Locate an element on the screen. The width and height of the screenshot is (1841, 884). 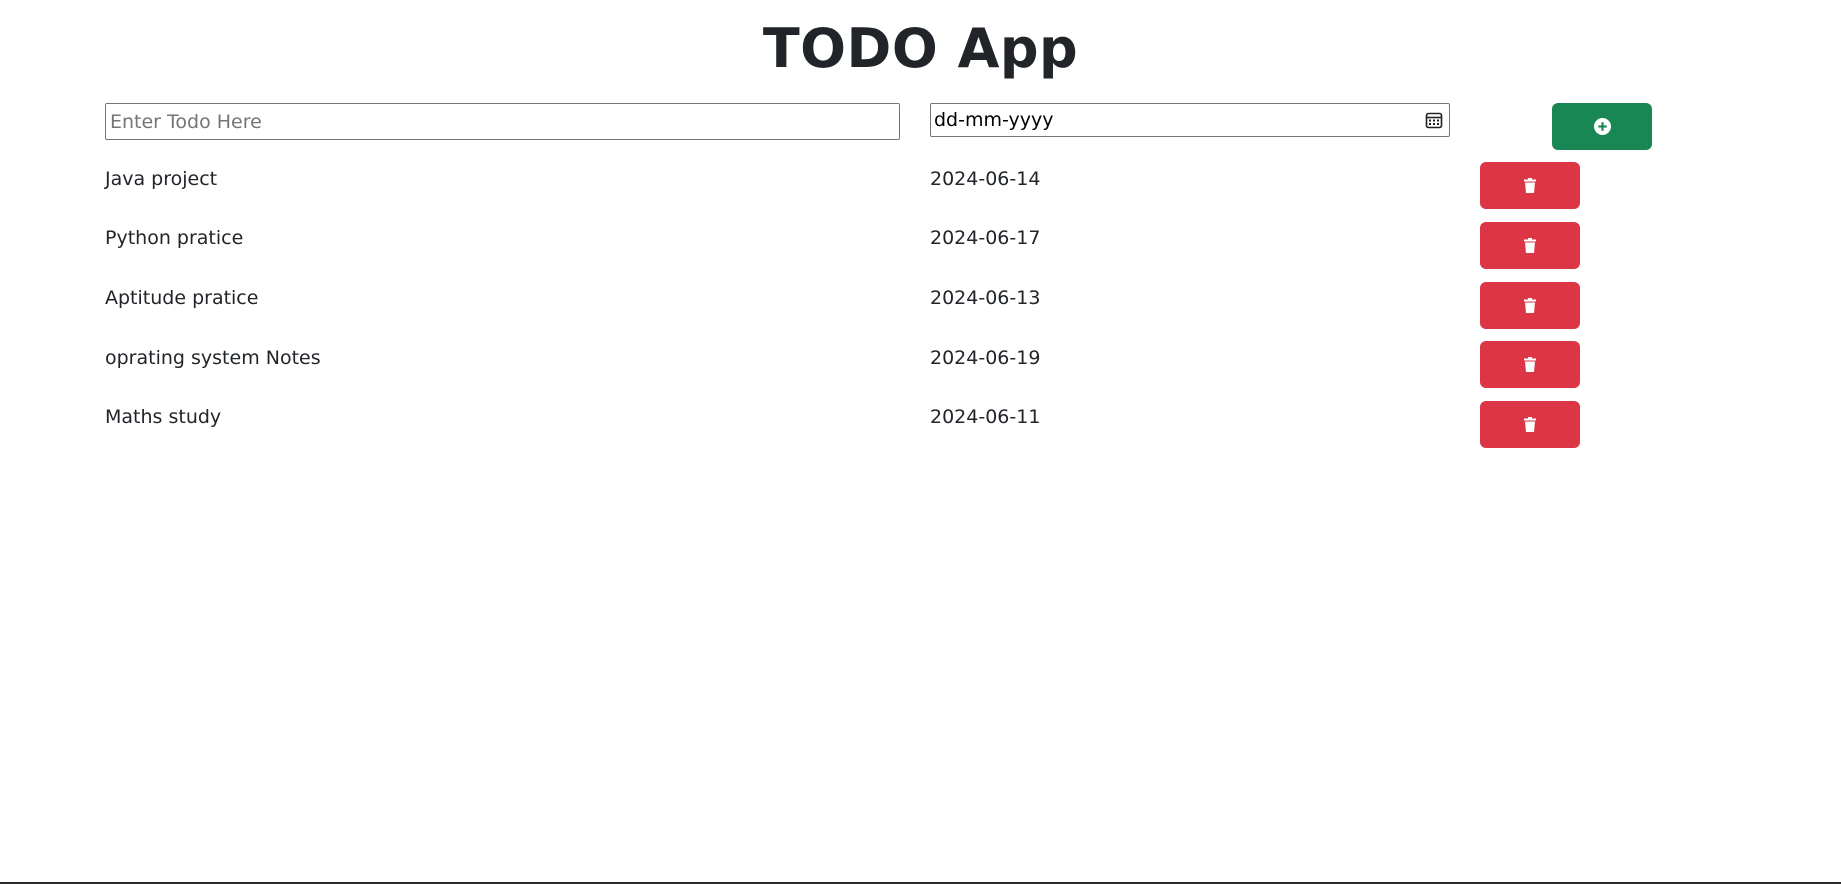
todo-date: 2024-06-11 is located at coordinates (985, 417).